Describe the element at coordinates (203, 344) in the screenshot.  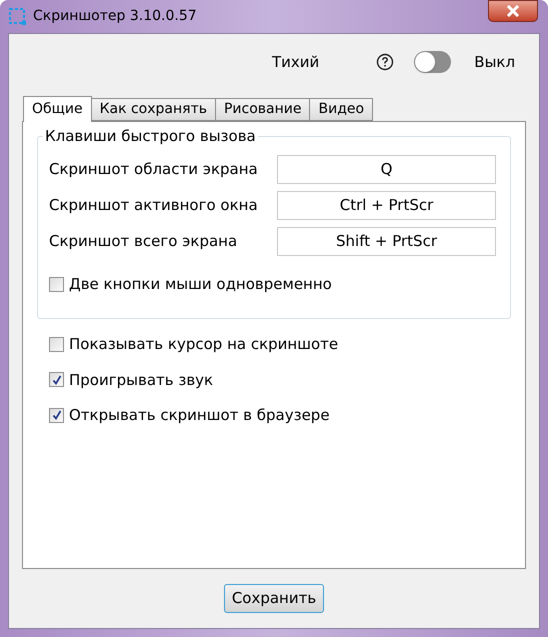
I see `checkbox-label: Показывать курсор на скриншоте` at that location.